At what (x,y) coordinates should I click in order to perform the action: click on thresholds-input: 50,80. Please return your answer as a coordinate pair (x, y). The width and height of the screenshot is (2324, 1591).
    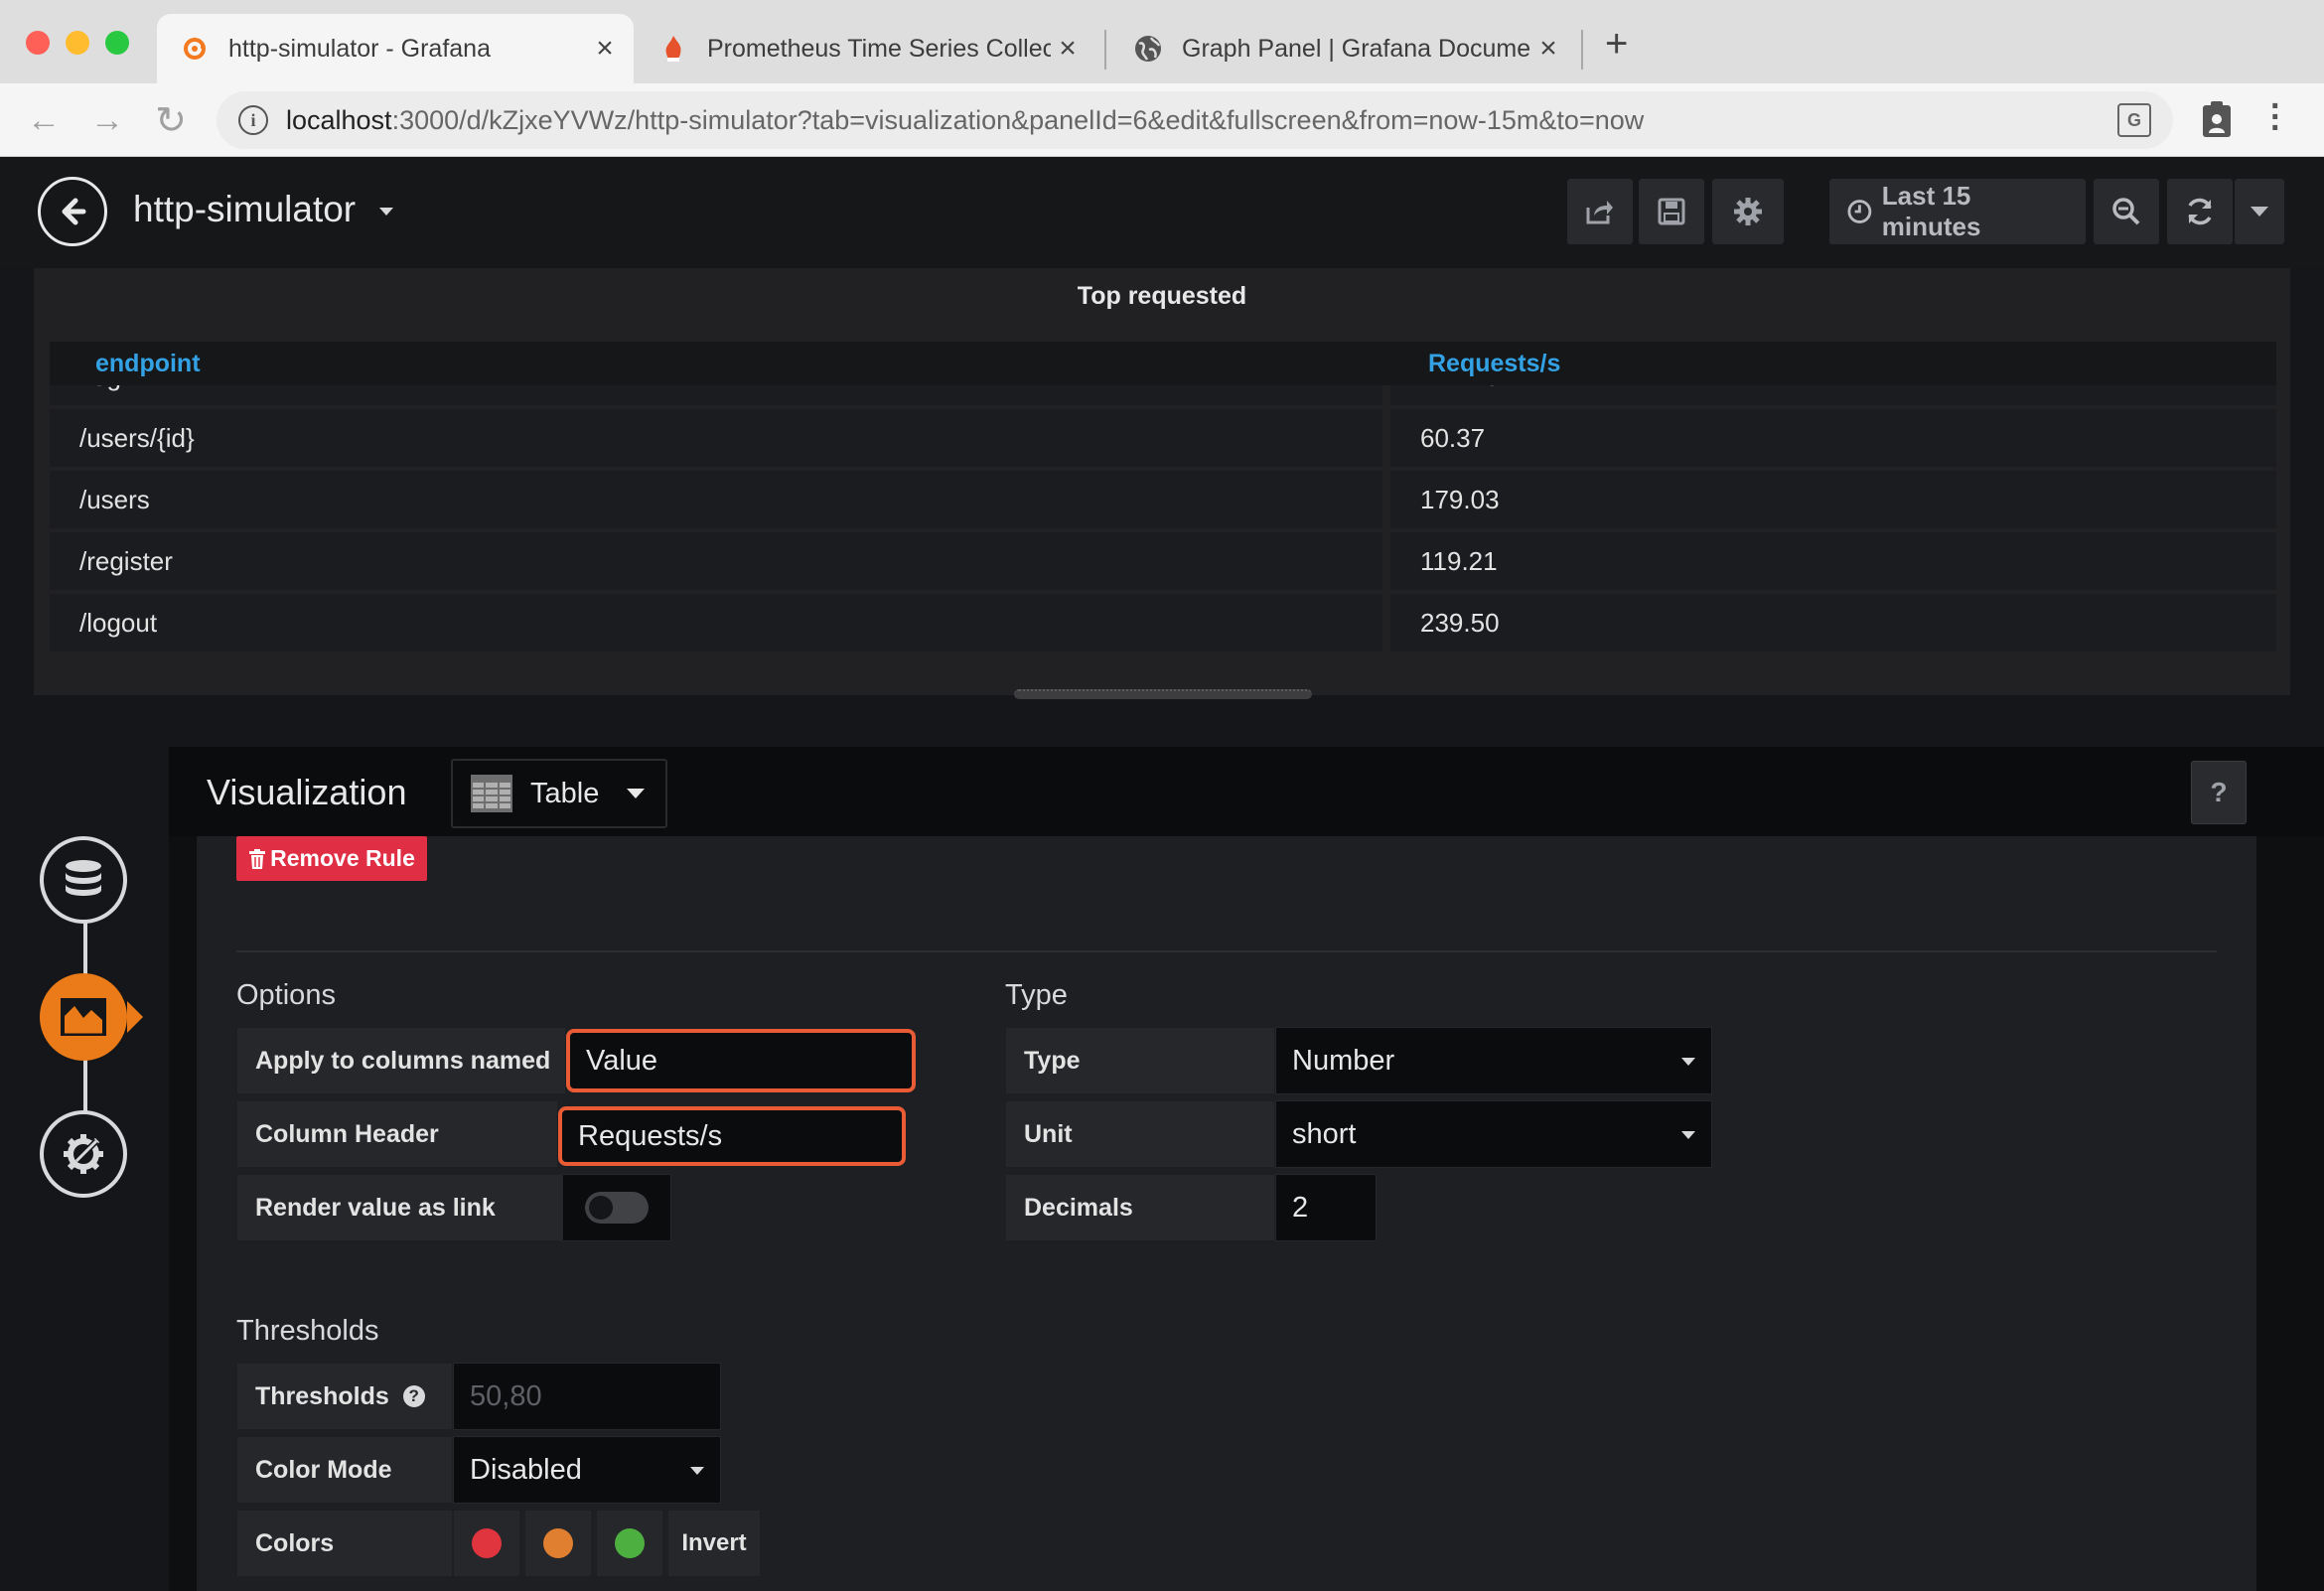
    Looking at the image, I should click on (587, 1396).